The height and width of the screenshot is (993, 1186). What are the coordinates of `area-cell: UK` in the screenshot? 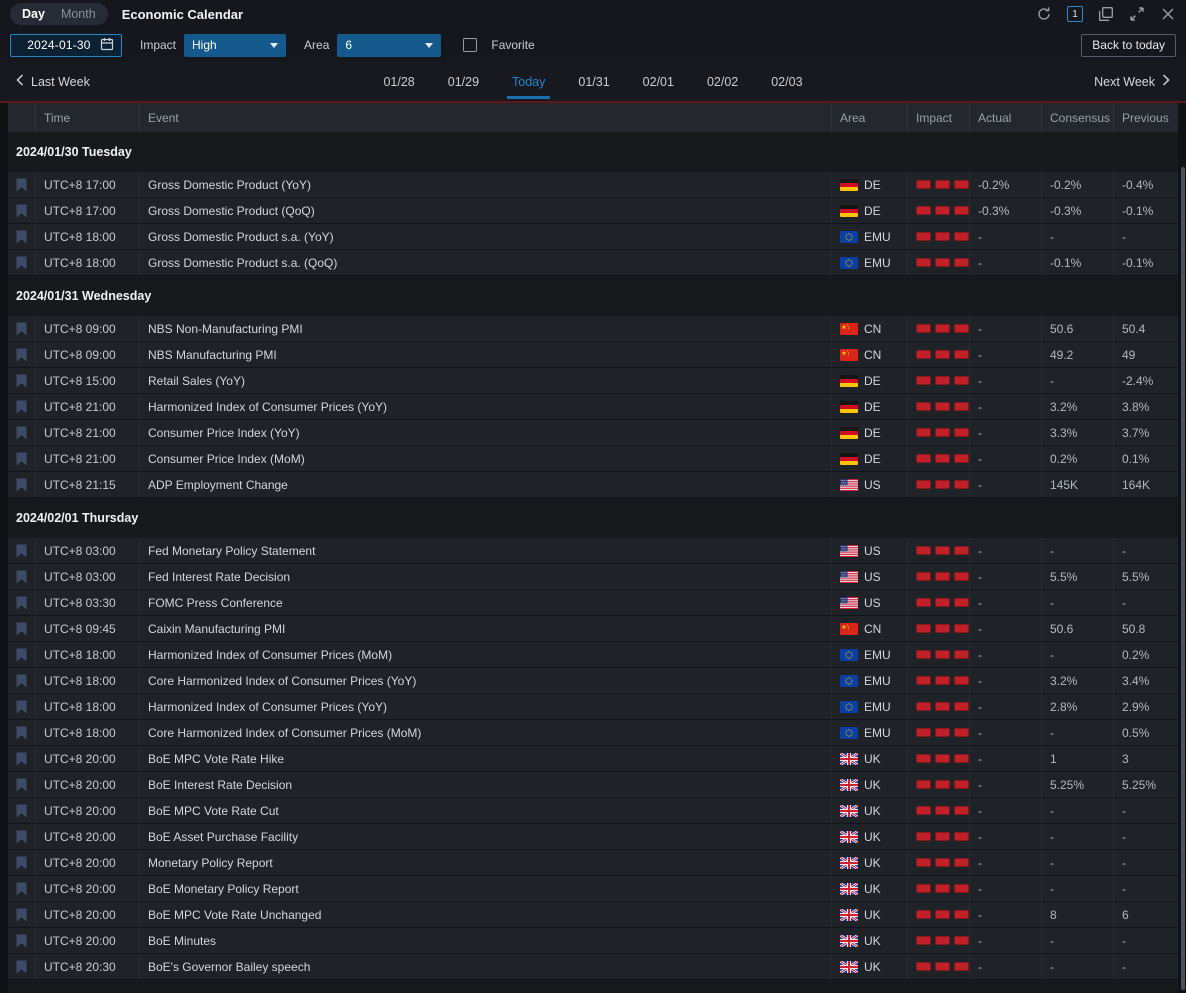 It's located at (870, 966).